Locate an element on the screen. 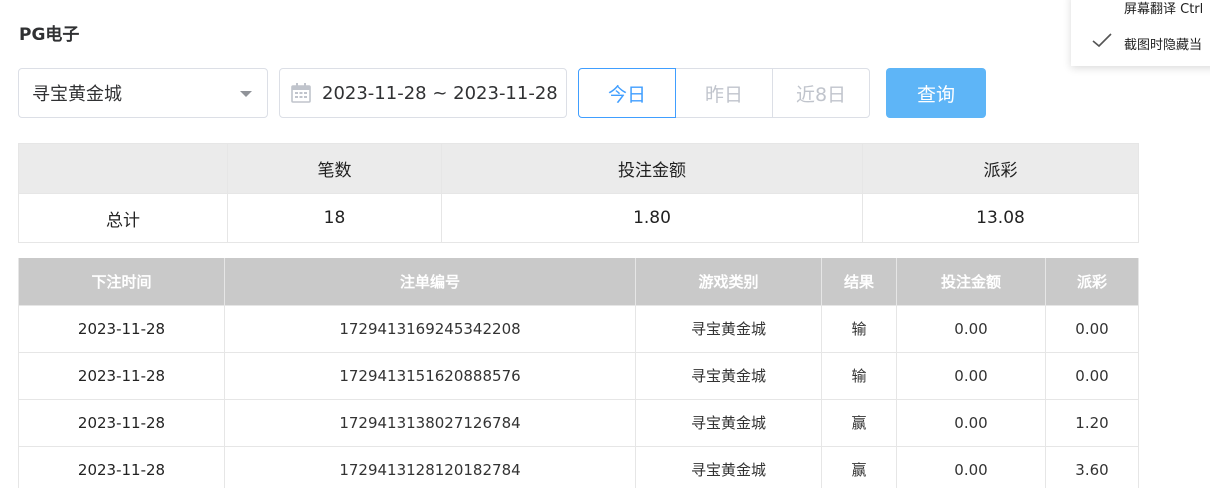 This screenshot has height=488, width=1210. cell-order-number: 1729413138027126784 is located at coordinates (430, 422).